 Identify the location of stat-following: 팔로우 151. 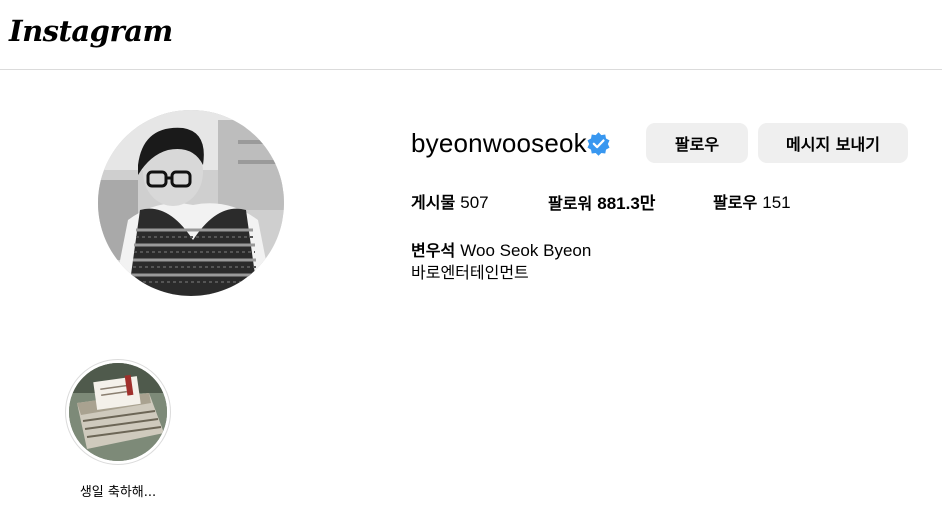
(752, 201).